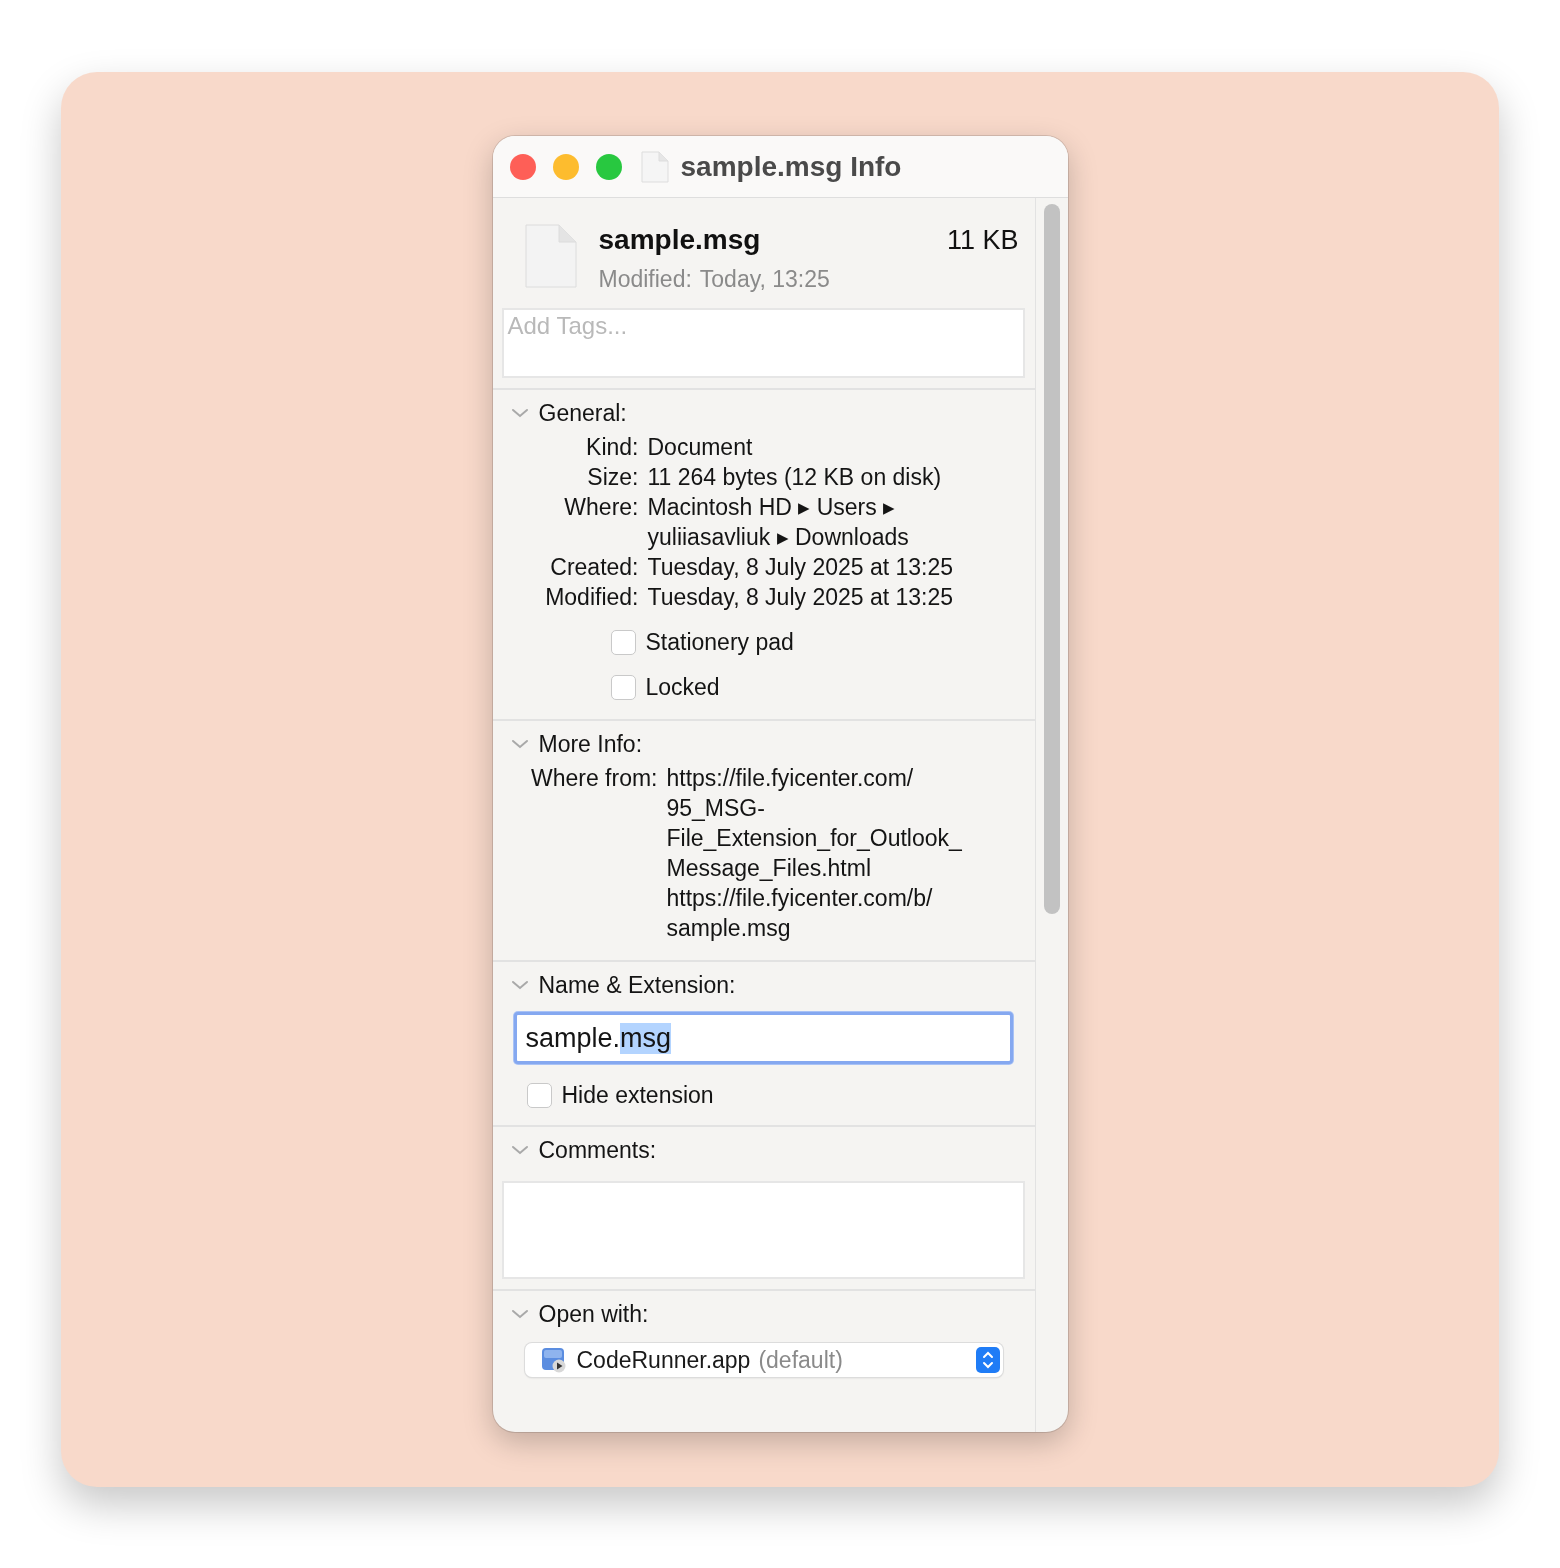 The width and height of the screenshot is (1560, 1568). Describe the element at coordinates (565, 166) in the screenshot. I see `minimize-button` at that location.